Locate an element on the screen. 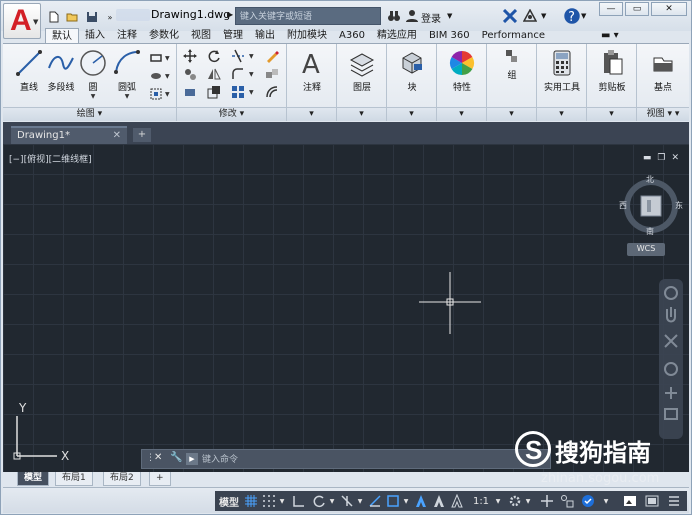 This screenshot has width=692, height=515. ortho-icon is located at coordinates (299, 501).